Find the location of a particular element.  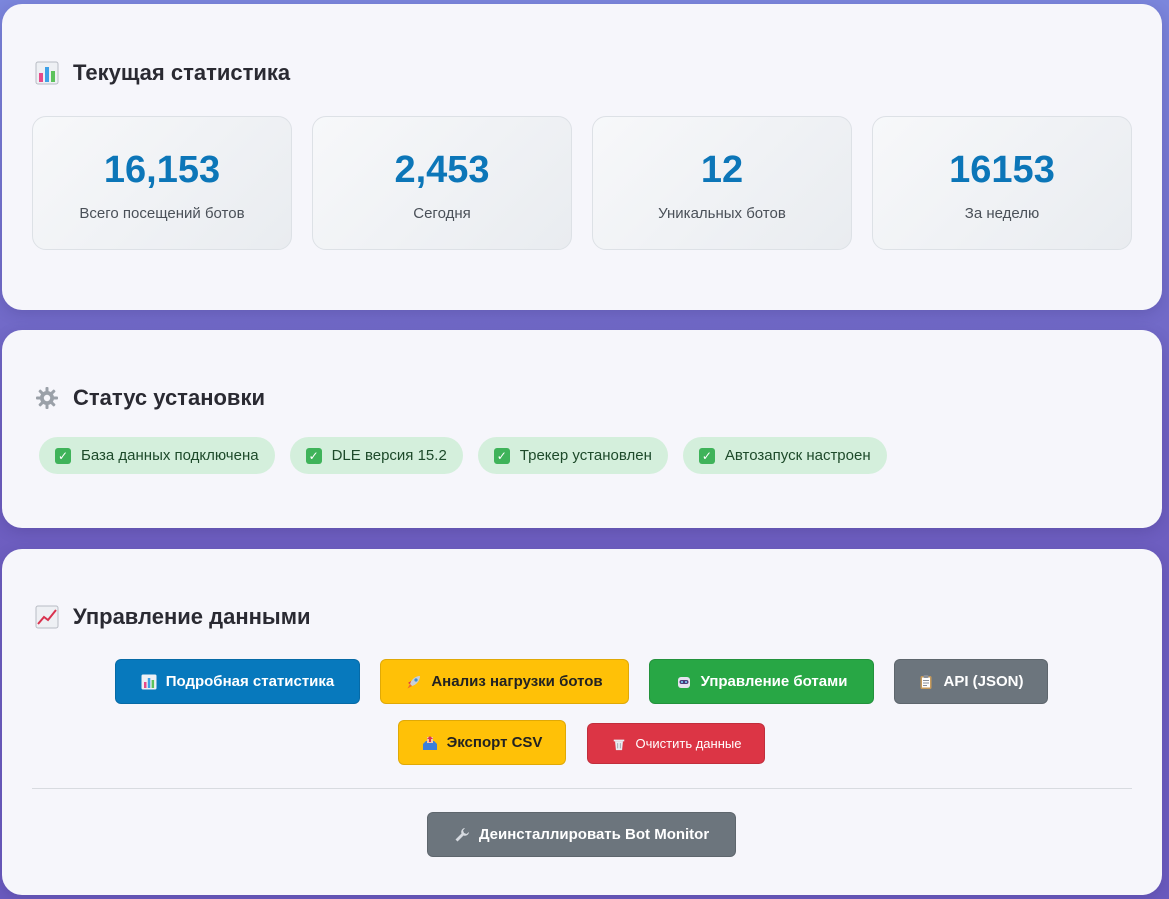

wrench-icon is located at coordinates (462, 835).